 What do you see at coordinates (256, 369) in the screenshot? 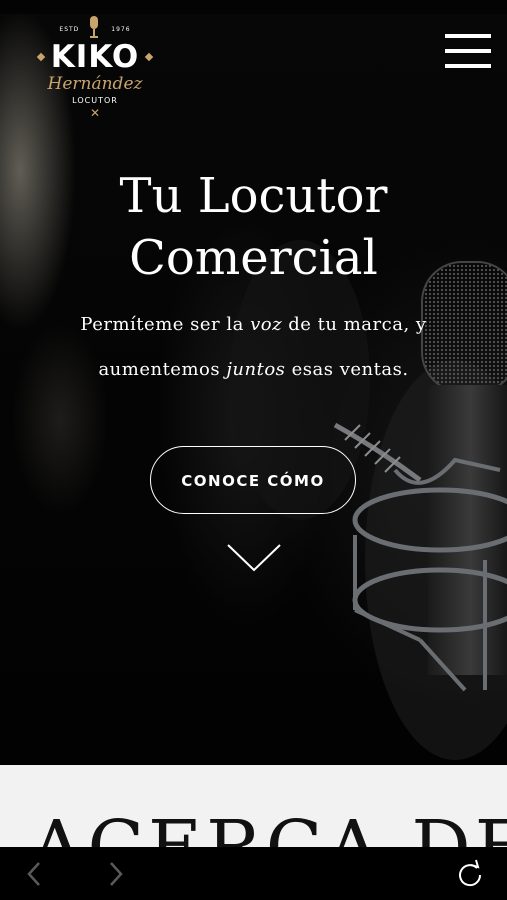
I see `tagline-emphasis: juntos` at bounding box center [256, 369].